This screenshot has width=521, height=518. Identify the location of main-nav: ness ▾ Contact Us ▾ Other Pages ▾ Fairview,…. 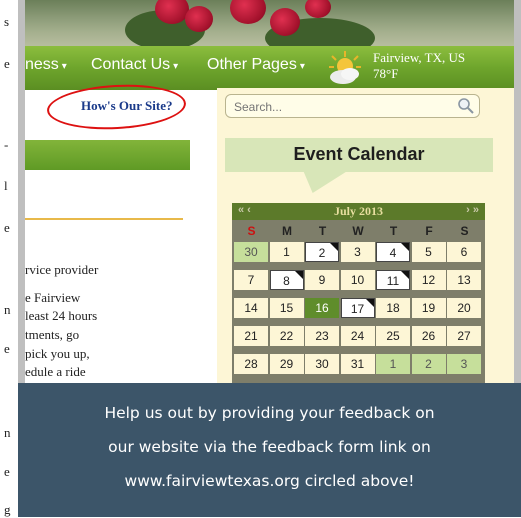
(269, 68).